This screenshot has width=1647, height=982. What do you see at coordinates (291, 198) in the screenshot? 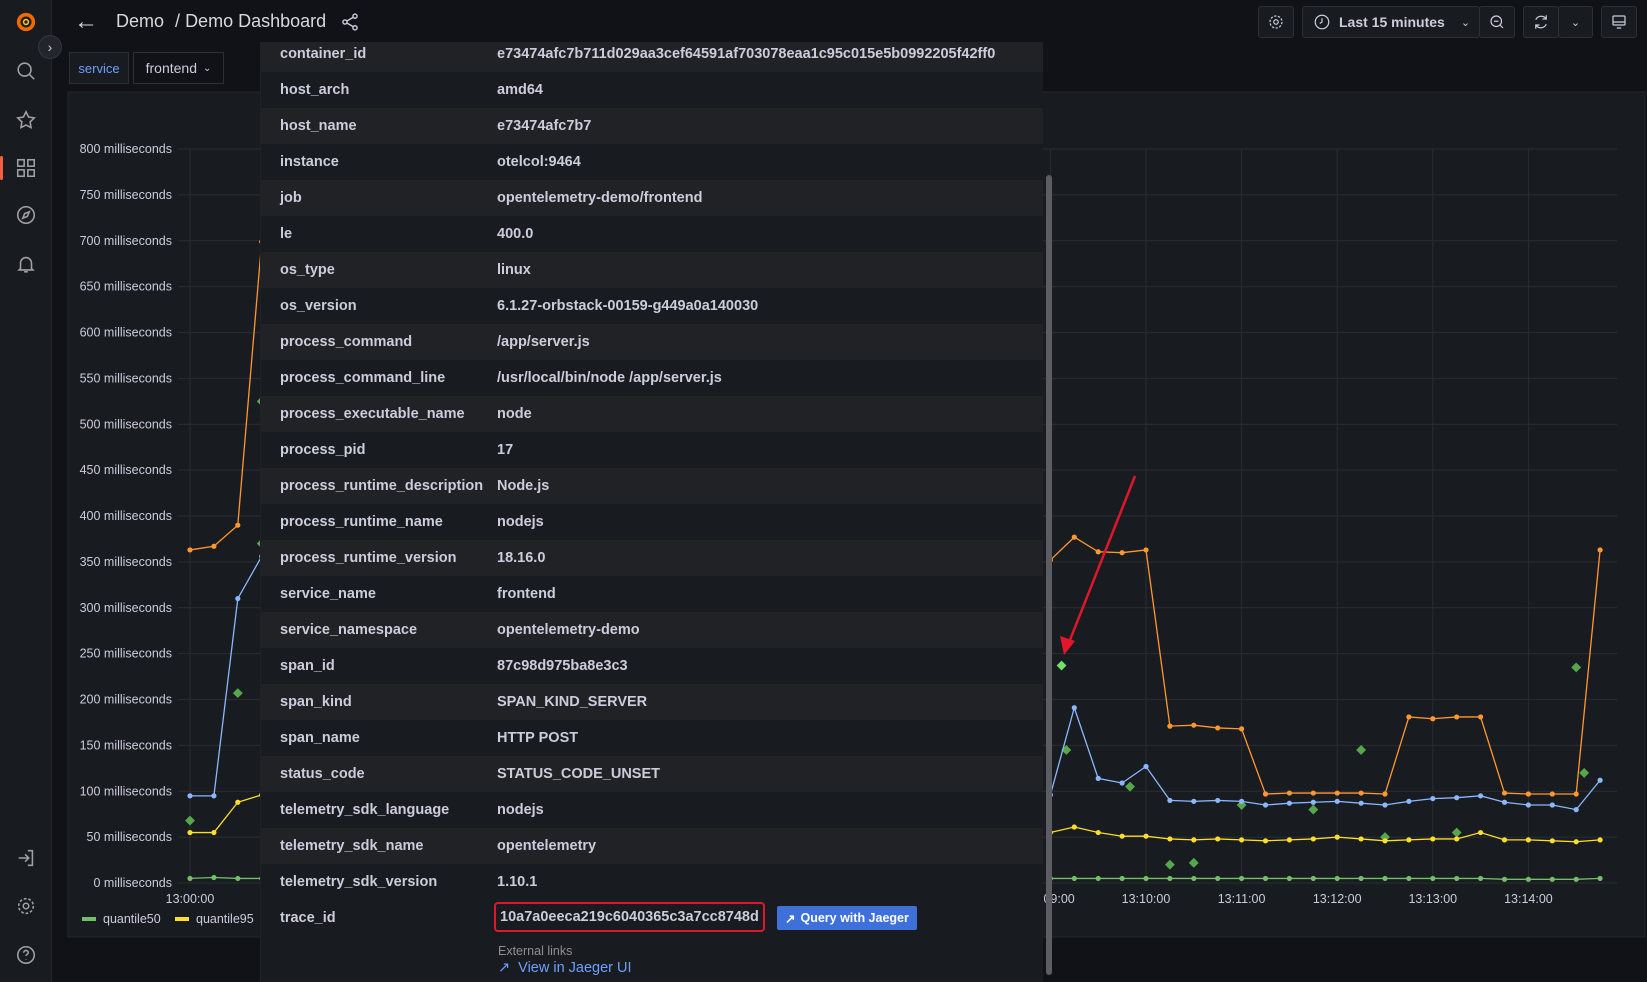
I see `label-key: job` at bounding box center [291, 198].